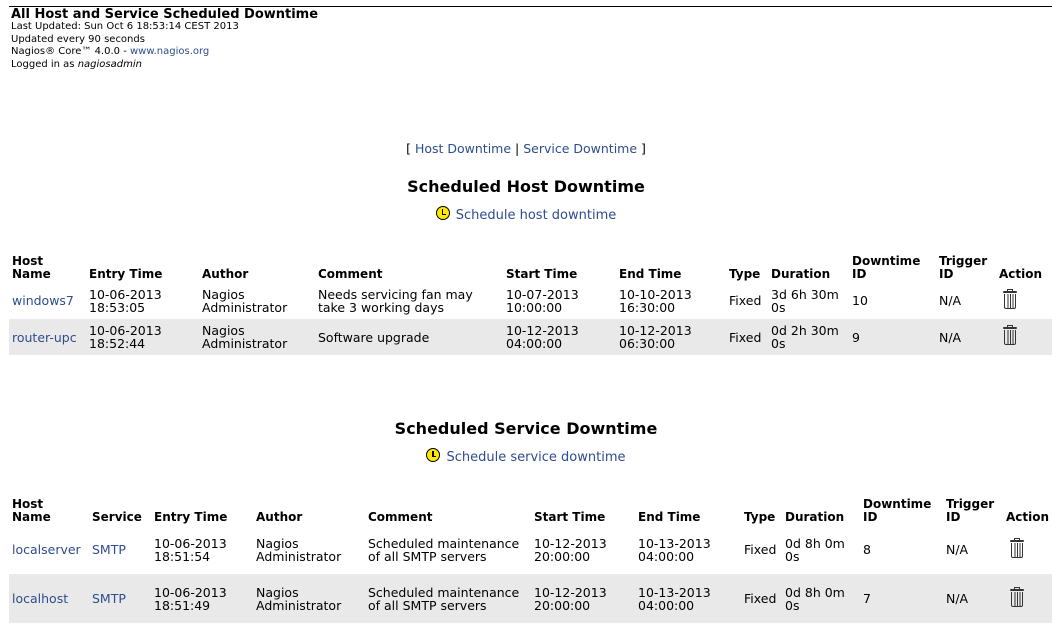  What do you see at coordinates (40, 598) in the screenshot?
I see `host-link: localhost` at bounding box center [40, 598].